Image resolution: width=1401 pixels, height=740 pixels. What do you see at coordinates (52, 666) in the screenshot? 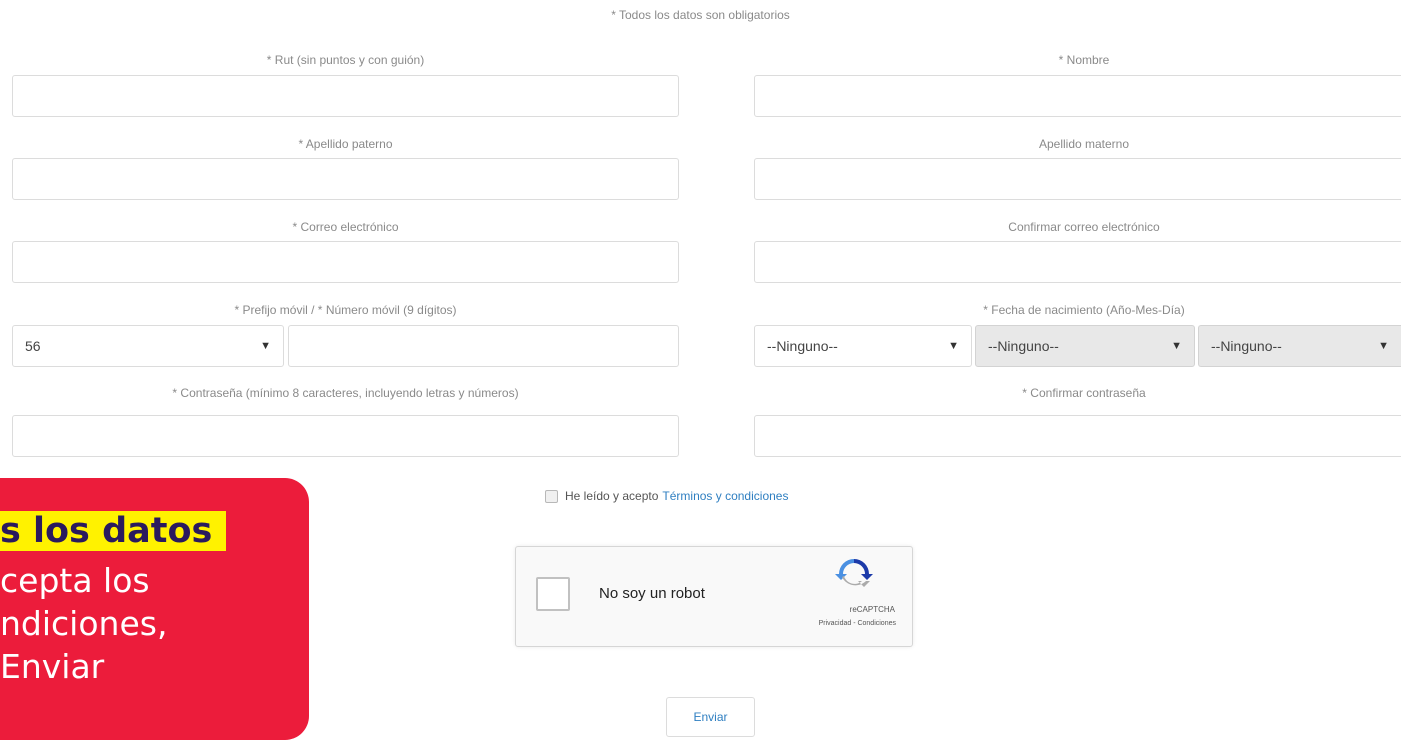
I see `overlay-line-4: Enviar` at bounding box center [52, 666].